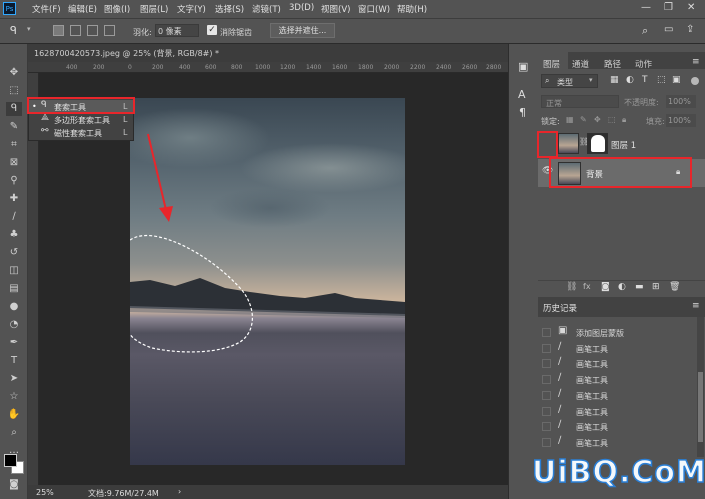 The height and width of the screenshot is (499, 705). What do you see at coordinates (14, 343) in the screenshot?
I see `pen-tool-icon: ✒` at bounding box center [14, 343].